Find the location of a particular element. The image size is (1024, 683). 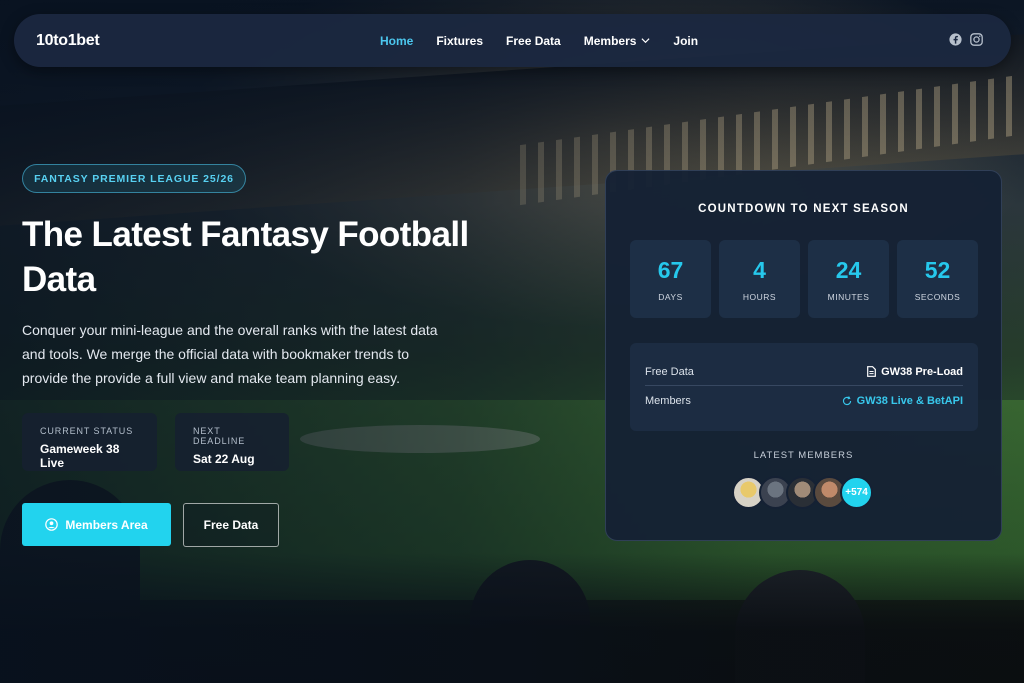

nav-item-join-label: Join is located at coordinates (686, 40).